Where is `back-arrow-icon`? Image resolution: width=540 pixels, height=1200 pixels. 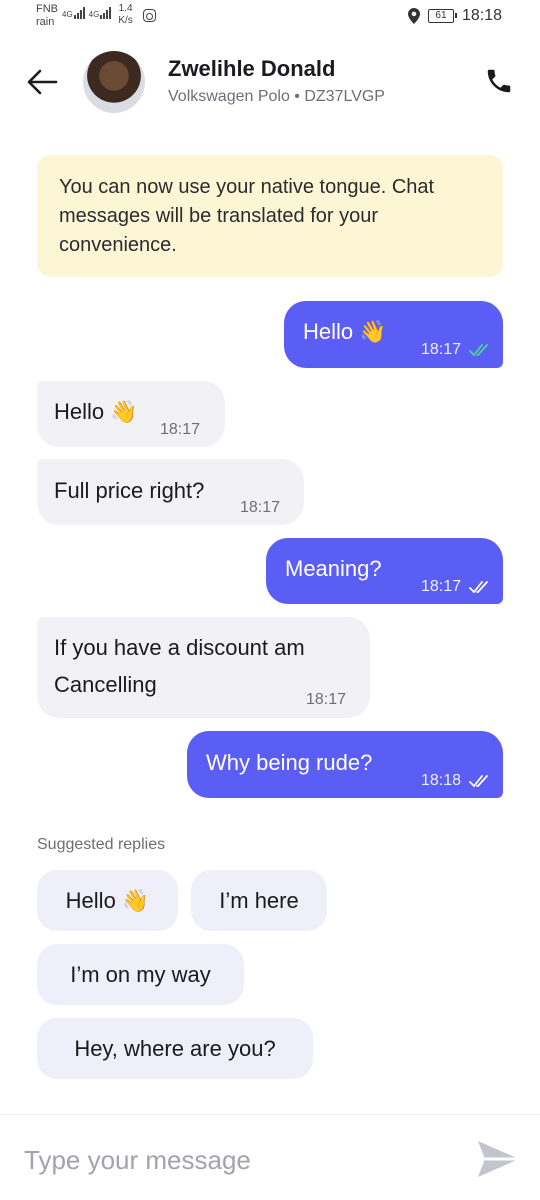 back-arrow-icon is located at coordinates (42, 82).